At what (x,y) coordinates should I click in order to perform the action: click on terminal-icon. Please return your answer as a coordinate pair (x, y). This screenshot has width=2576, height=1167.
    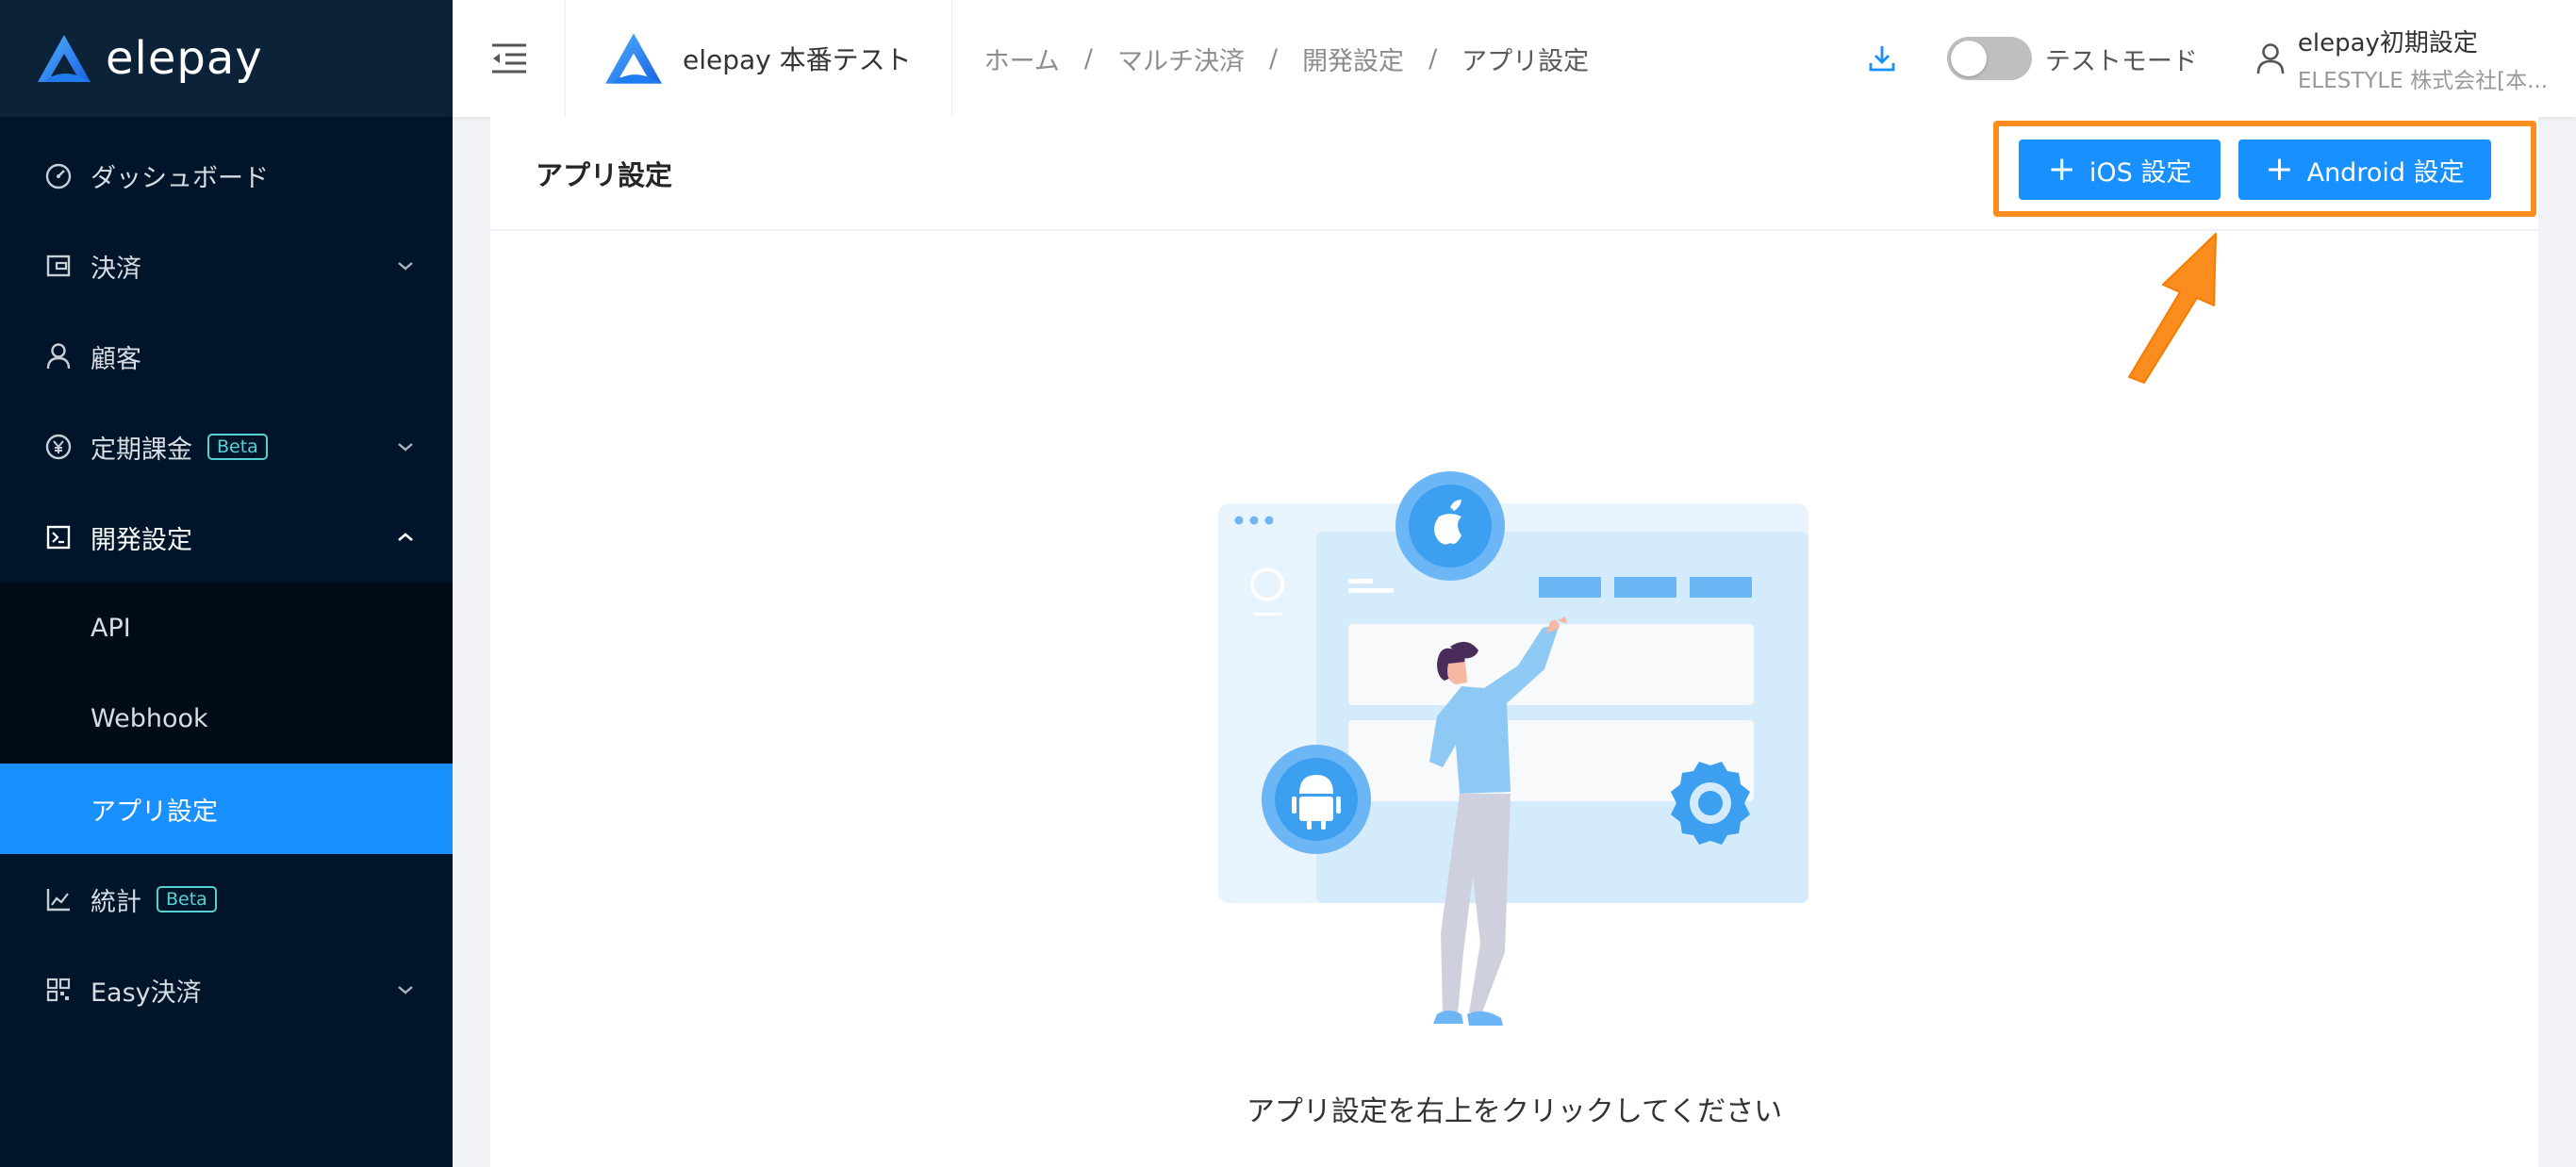
    Looking at the image, I should click on (58, 537).